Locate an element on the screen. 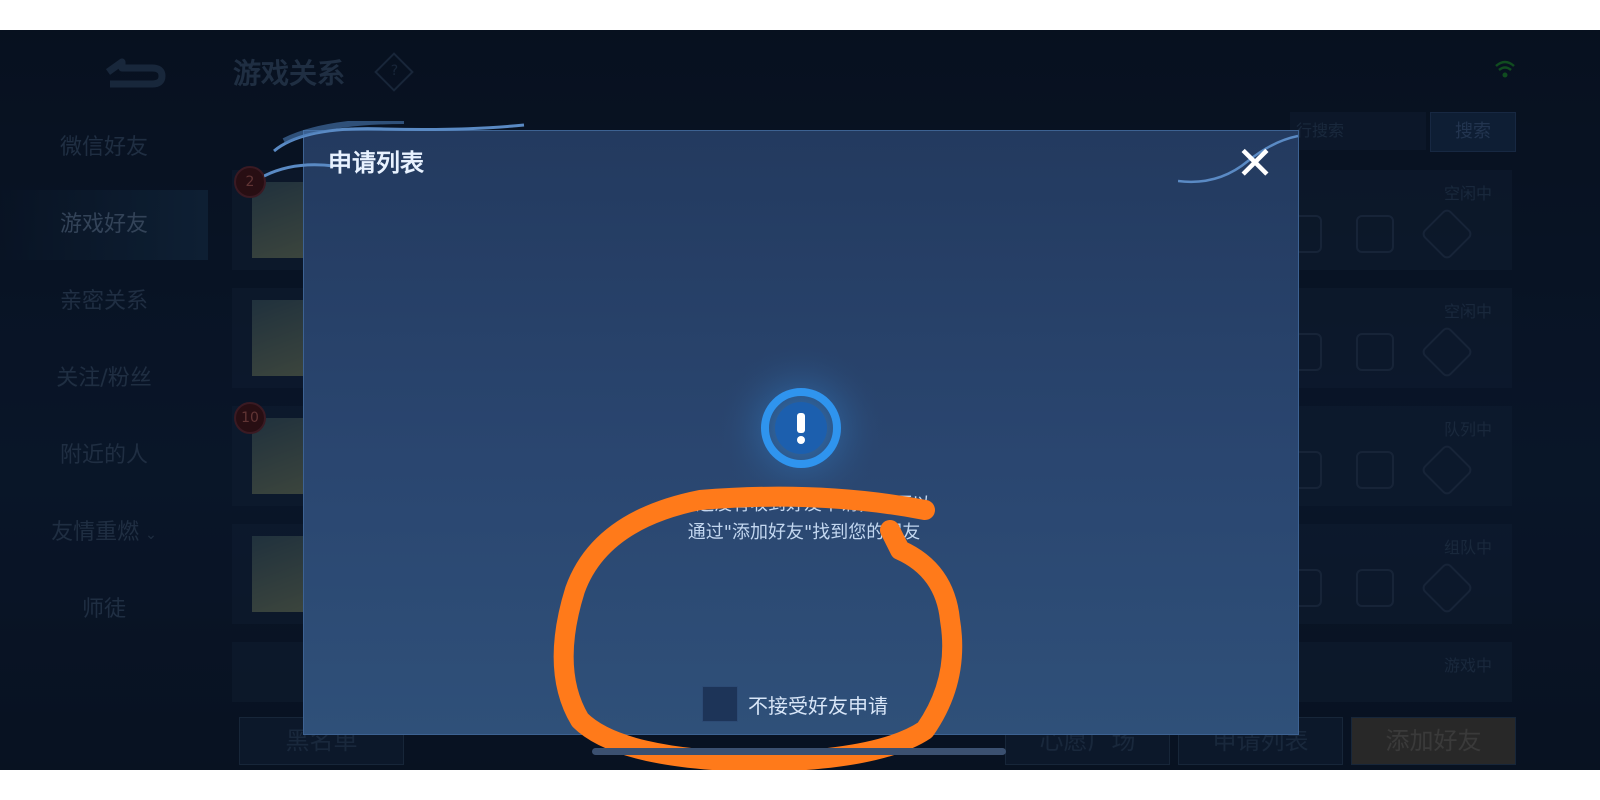  close-icon: ✕ is located at coordinates (1255, 163).